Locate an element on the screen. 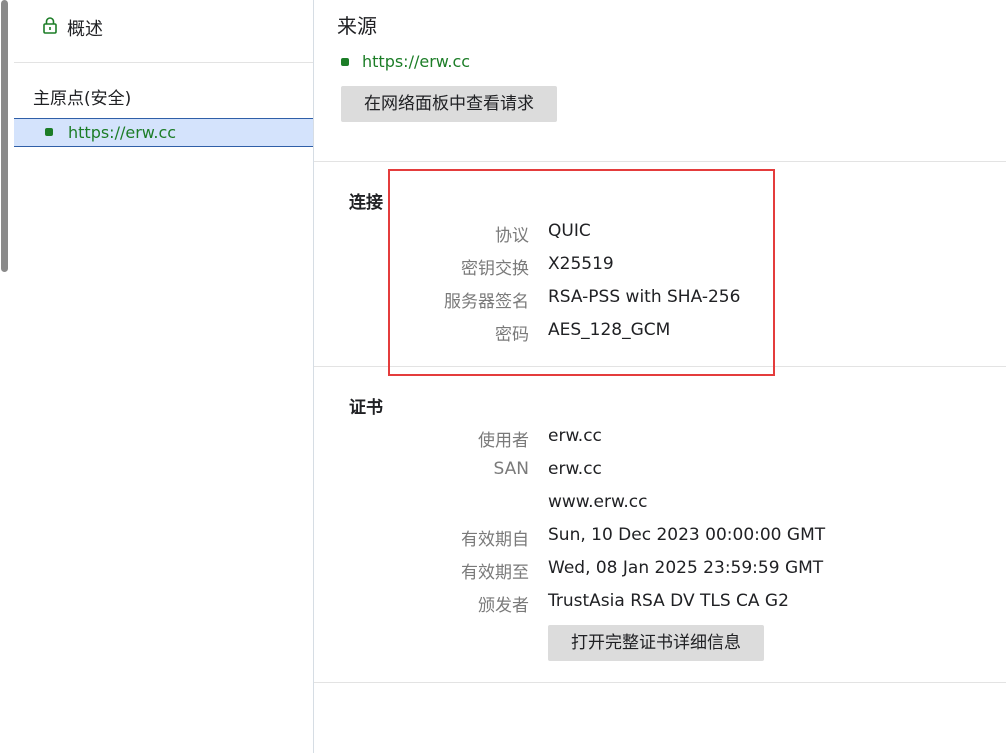 The height and width of the screenshot is (753, 1006). issuer-label: 颁发者 is located at coordinates (503, 606).